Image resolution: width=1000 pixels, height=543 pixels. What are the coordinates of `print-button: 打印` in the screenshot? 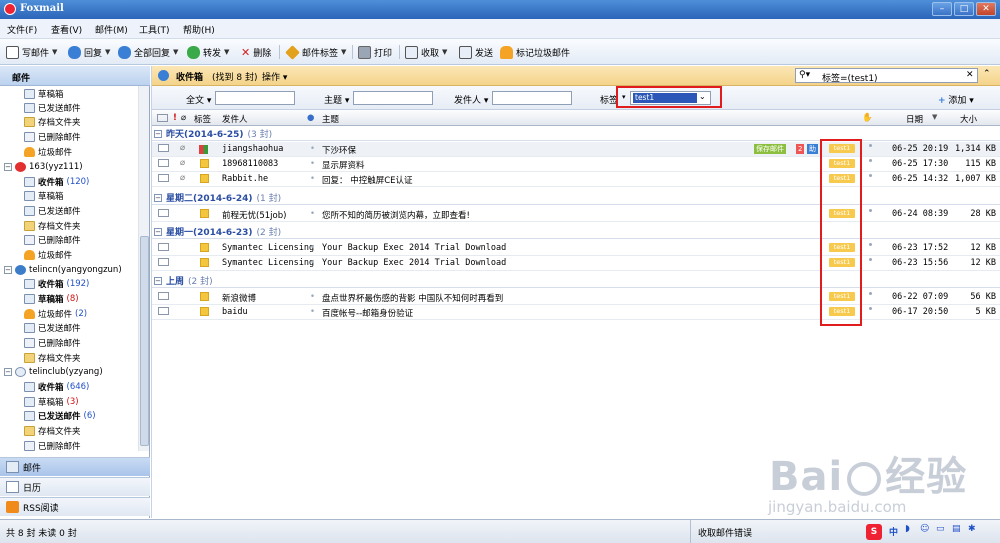 It's located at (375, 52).